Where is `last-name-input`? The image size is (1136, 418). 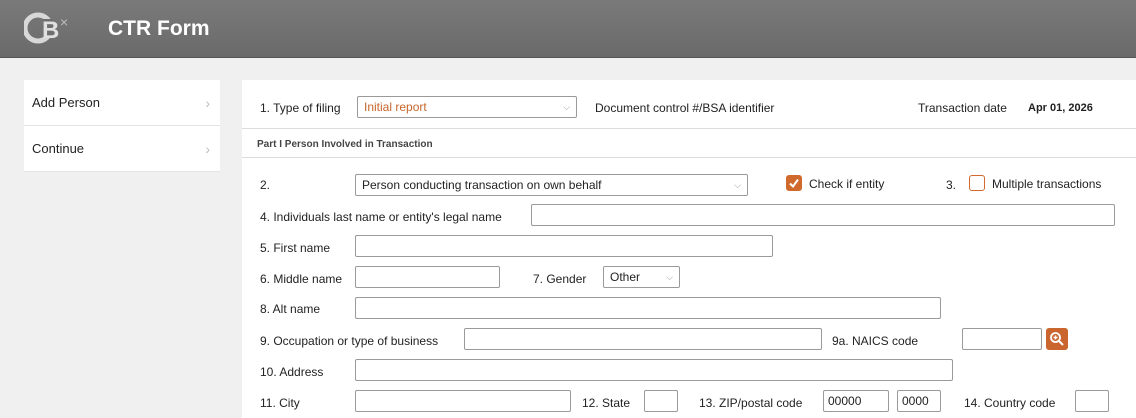 last-name-input is located at coordinates (823, 215).